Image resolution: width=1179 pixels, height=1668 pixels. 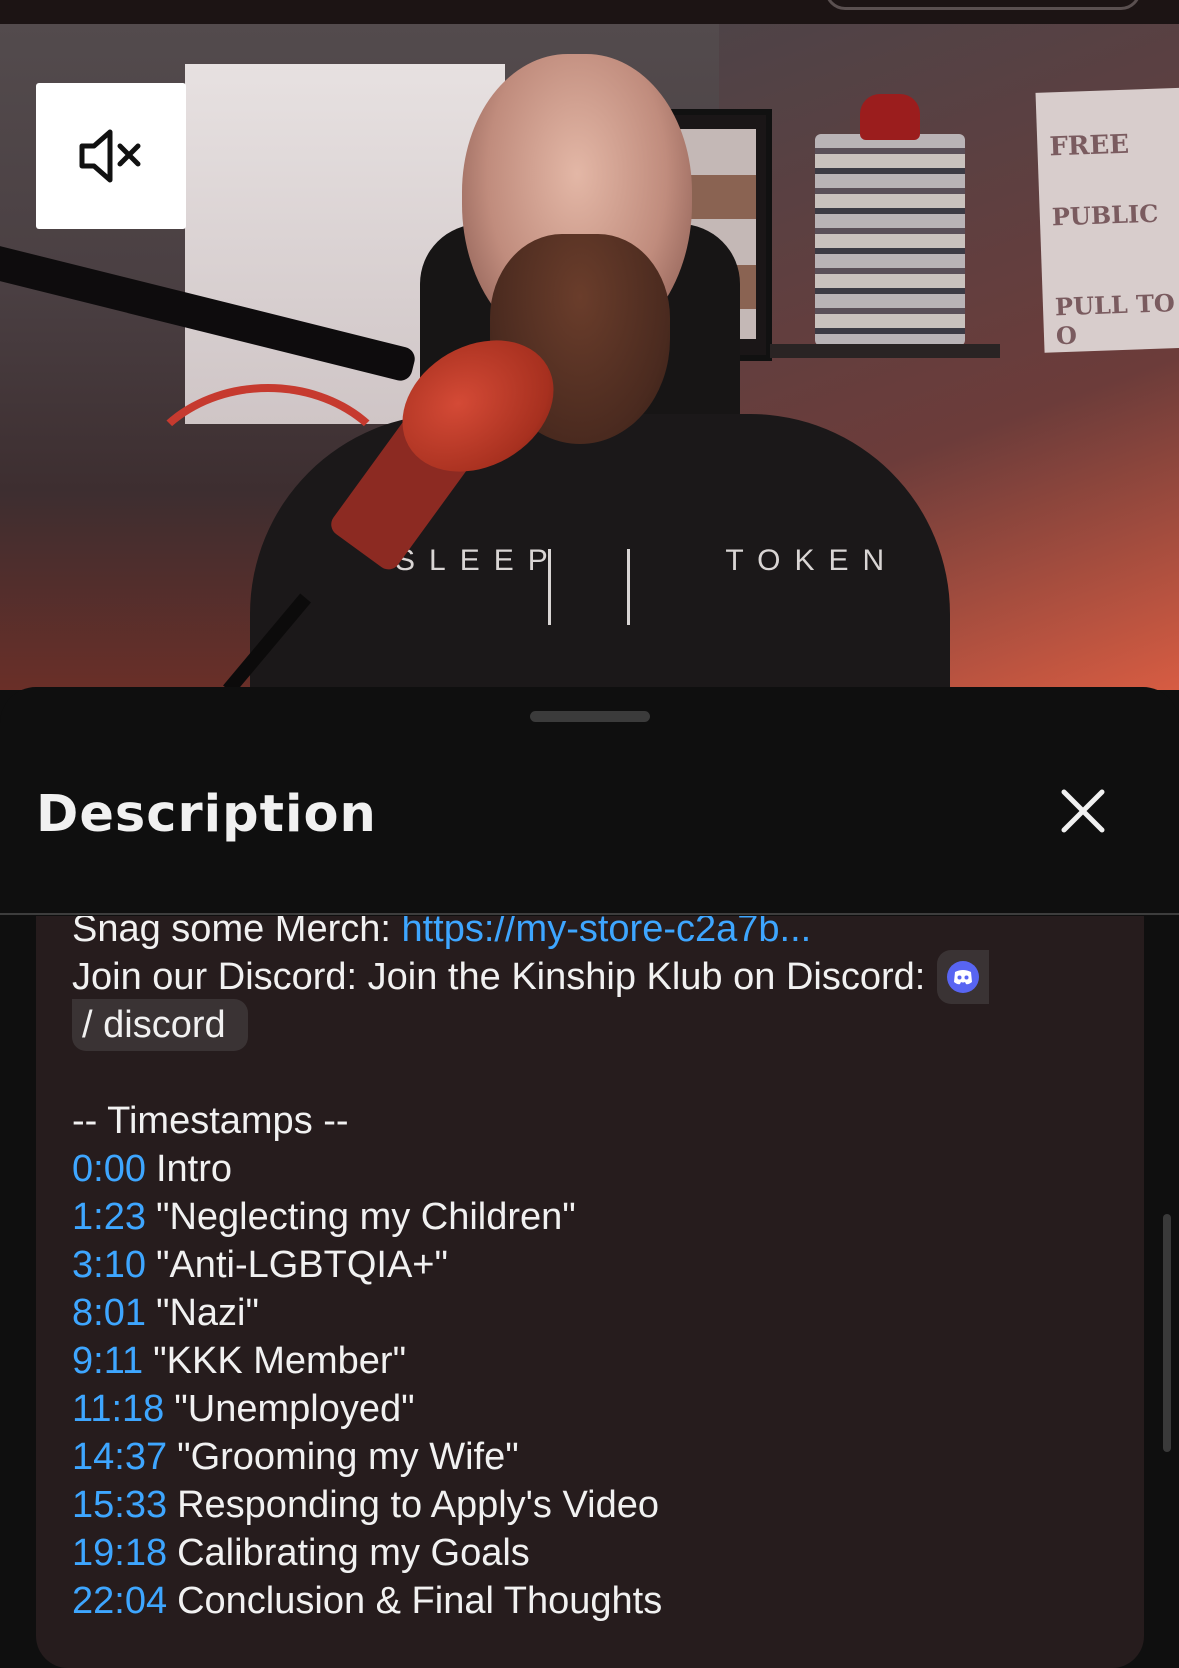 What do you see at coordinates (1115, 319) in the screenshot?
I see `poster-text-3: PULL TO O` at bounding box center [1115, 319].